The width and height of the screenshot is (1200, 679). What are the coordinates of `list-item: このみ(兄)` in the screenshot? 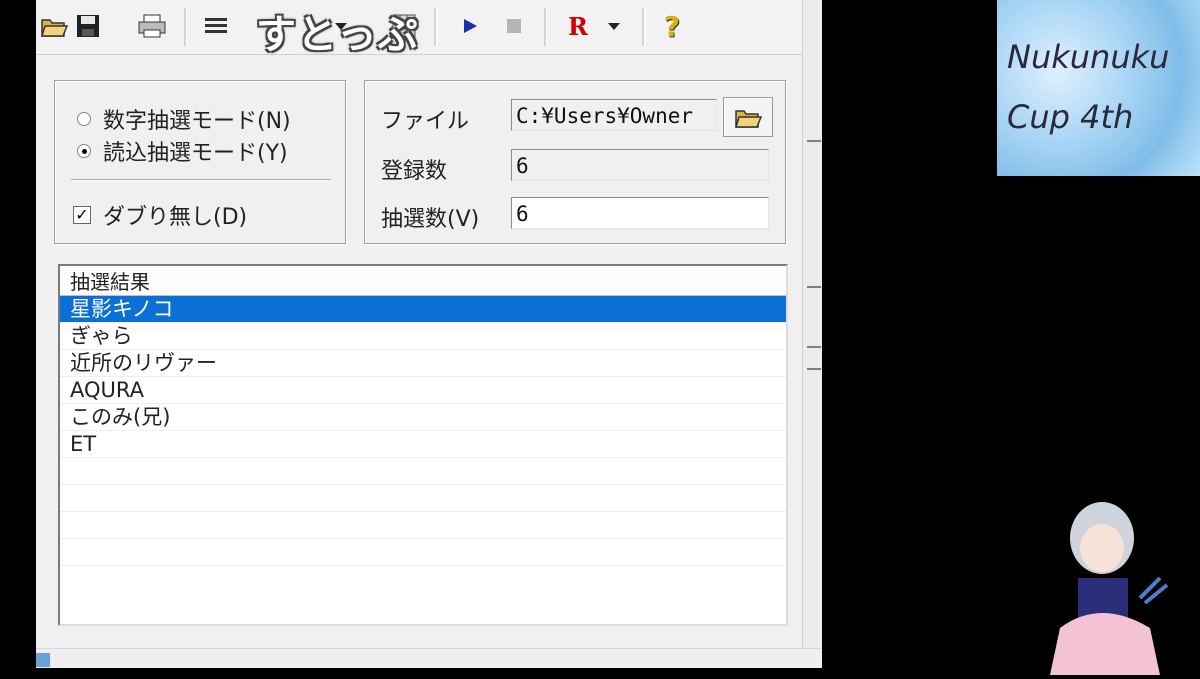 It's located at (423, 417).